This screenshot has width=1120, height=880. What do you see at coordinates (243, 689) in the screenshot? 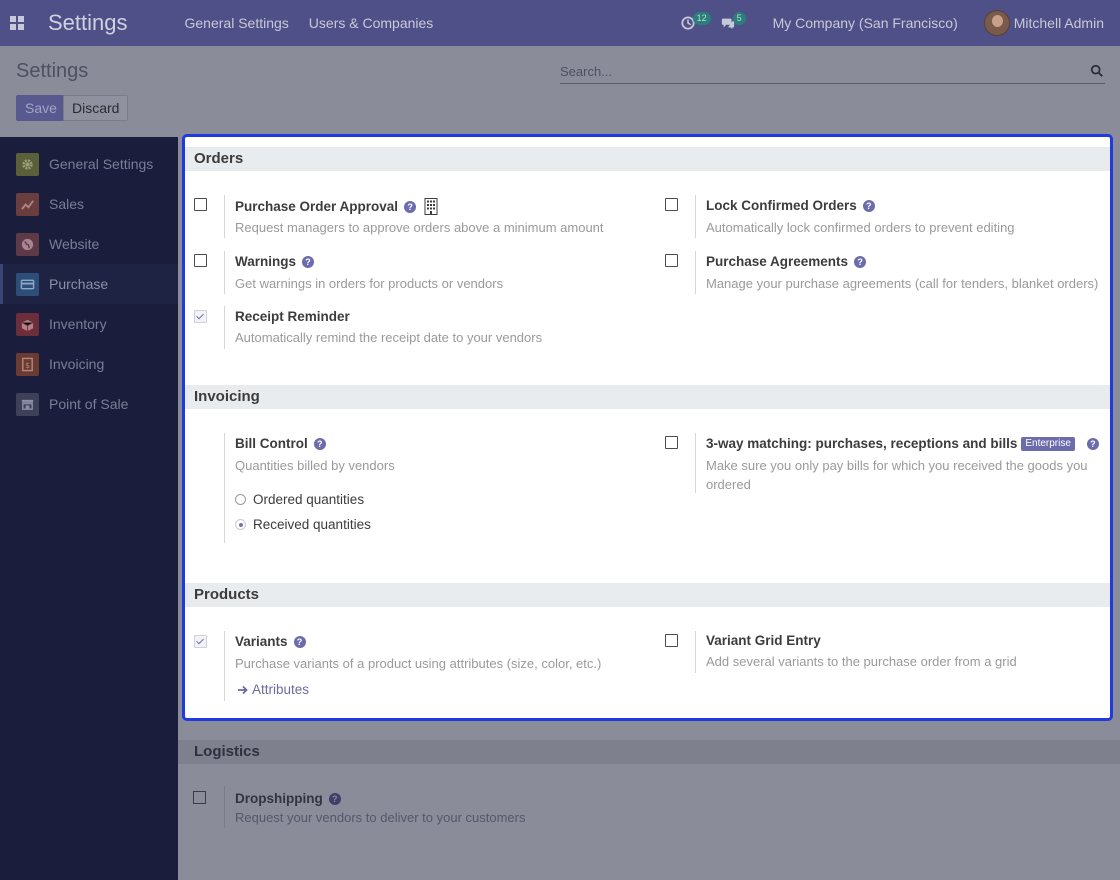
I see `arrow-right-icon` at bounding box center [243, 689].